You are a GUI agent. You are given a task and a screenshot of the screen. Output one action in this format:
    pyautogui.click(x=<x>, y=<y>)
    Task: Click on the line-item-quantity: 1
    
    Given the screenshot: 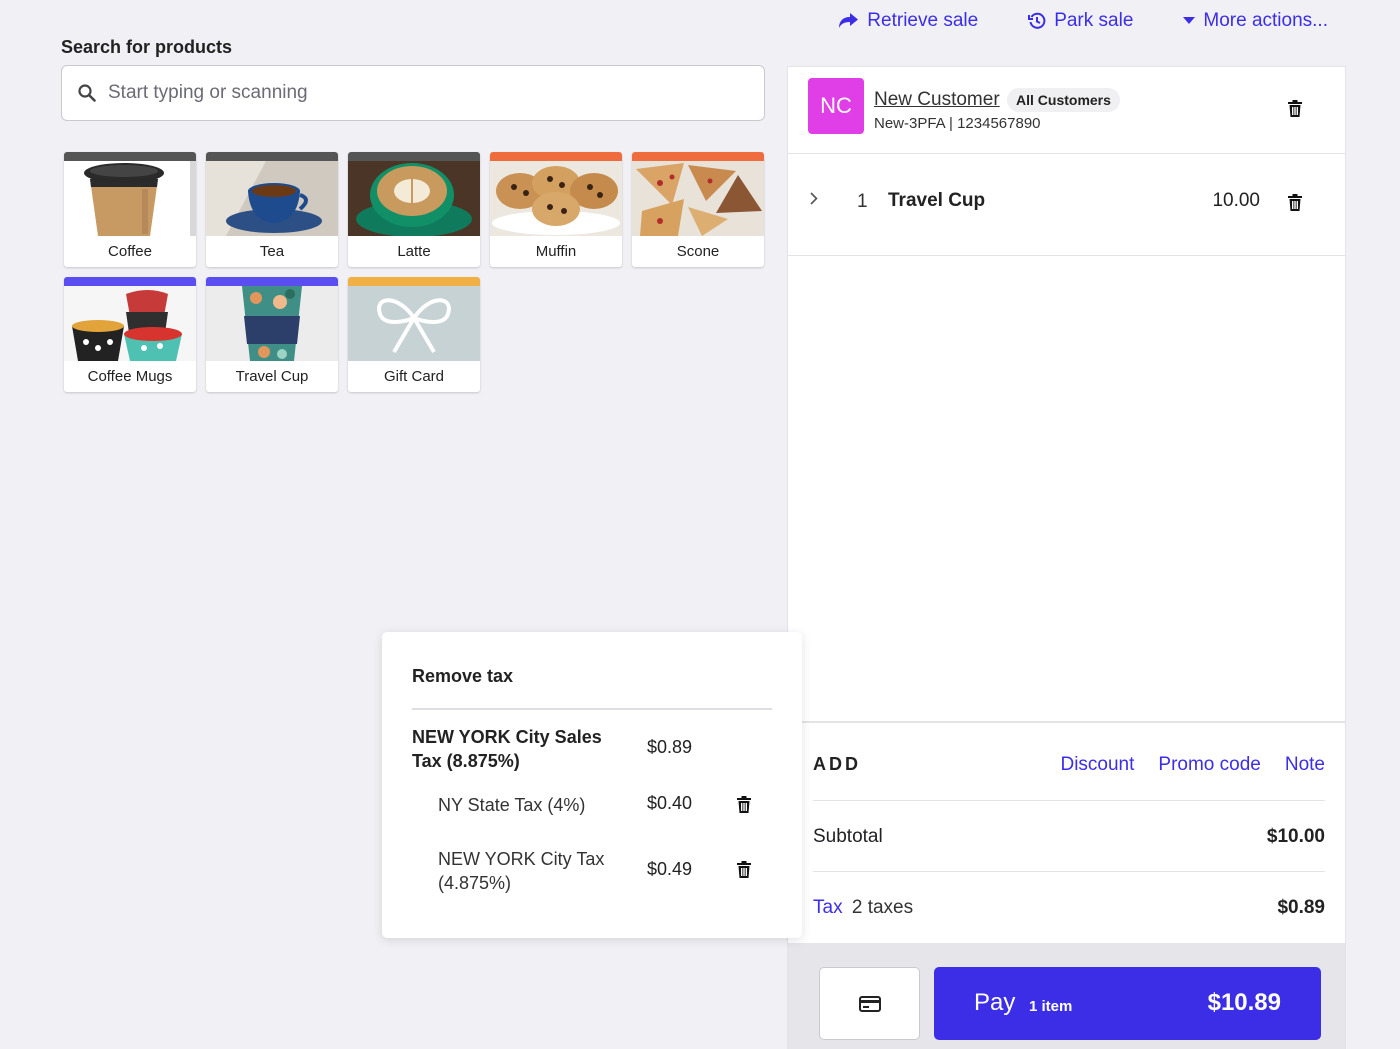 What is the action you would take?
    pyautogui.click(x=862, y=201)
    